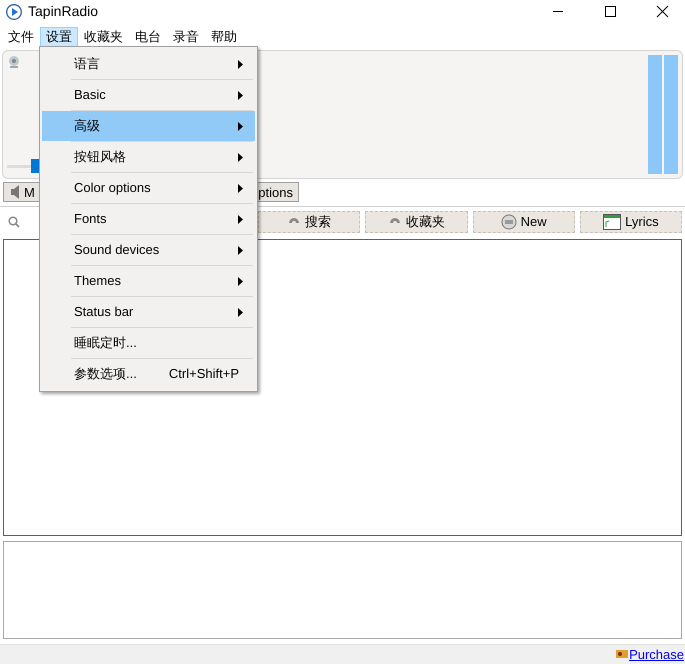  What do you see at coordinates (186, 36) in the screenshot?
I see `menu-item: 录音` at bounding box center [186, 36].